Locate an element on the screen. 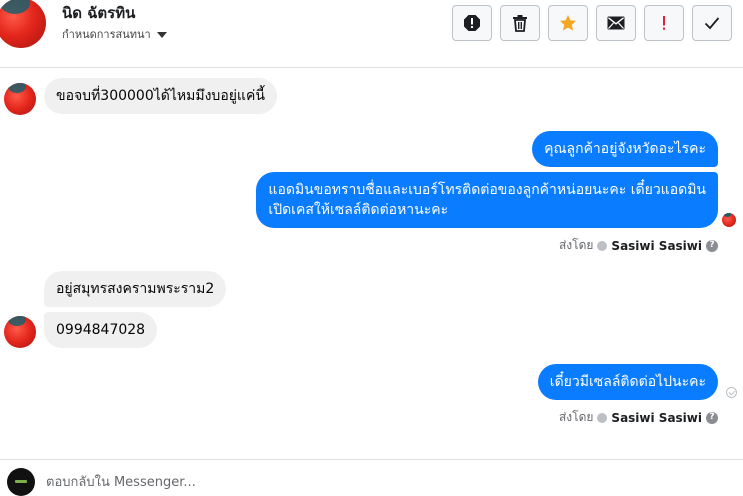  reply-composer is located at coordinates (371, 477).